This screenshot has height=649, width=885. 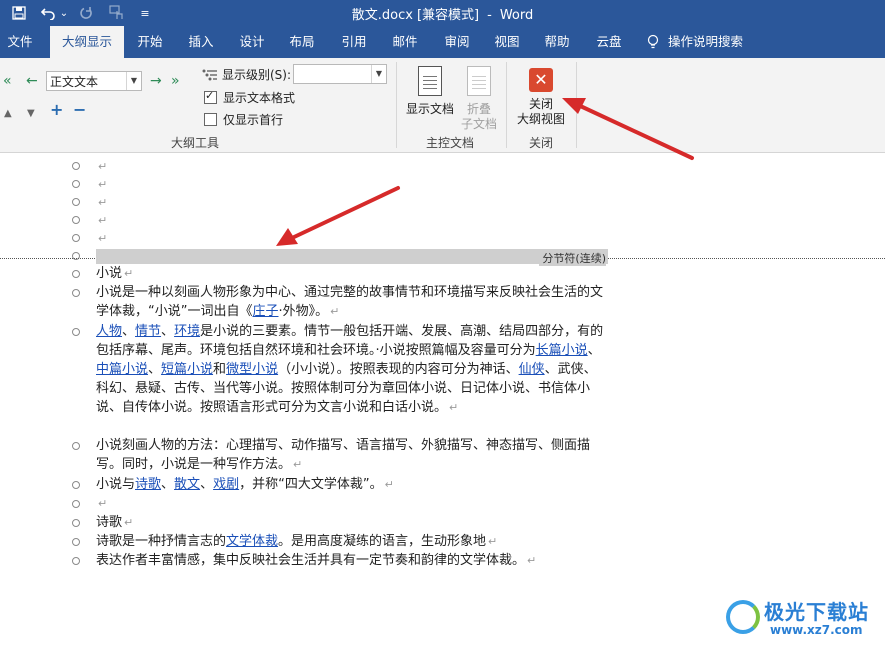 What do you see at coordinates (398, 369) in the screenshot?
I see `paragraph-text: （小小说）。按照表现的内容可分为神话、` at bounding box center [398, 369].